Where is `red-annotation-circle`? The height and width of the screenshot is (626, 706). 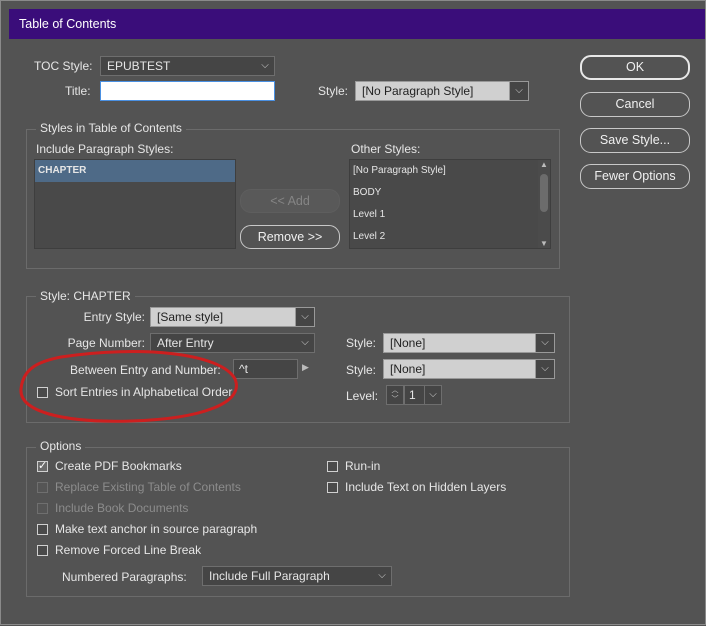 red-annotation-circle is located at coordinates (128, 386).